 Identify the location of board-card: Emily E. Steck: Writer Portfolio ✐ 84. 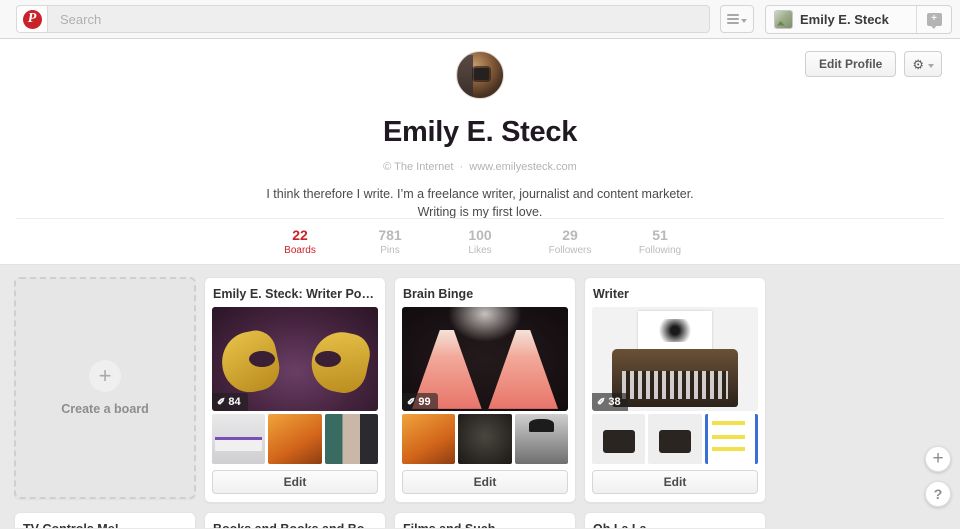
(295, 390).